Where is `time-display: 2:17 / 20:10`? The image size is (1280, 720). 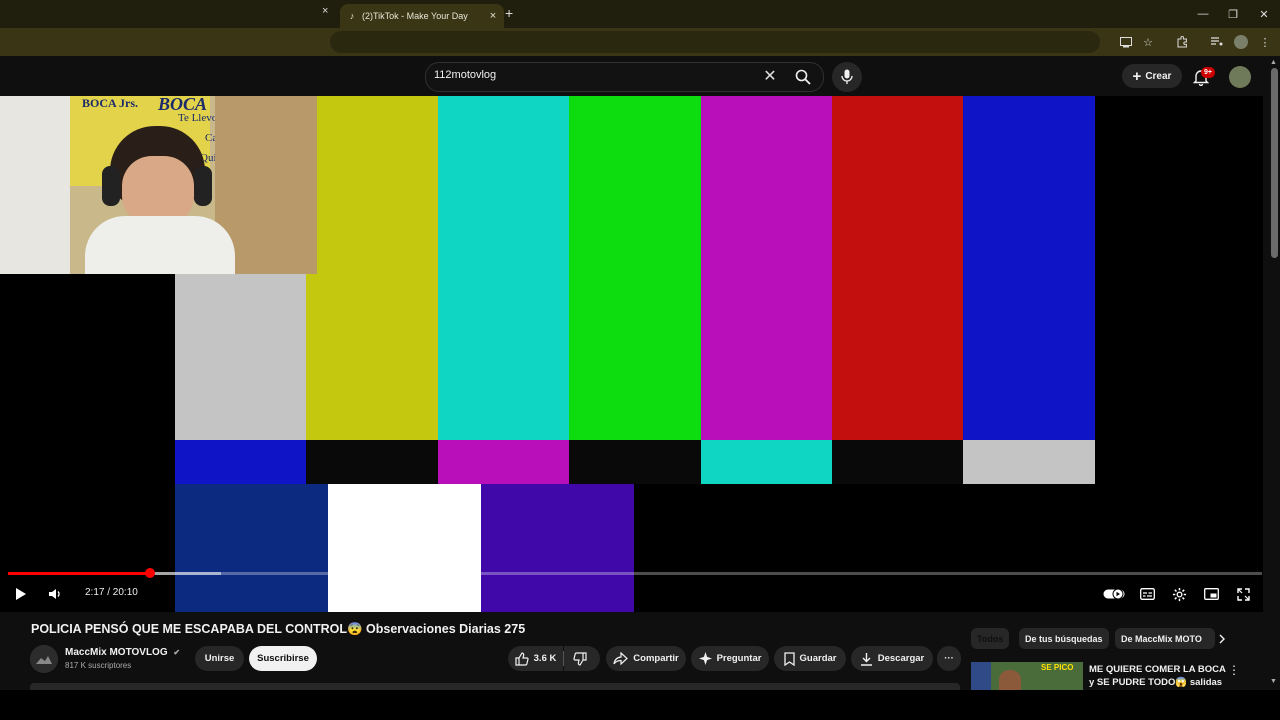
time-display: 2:17 / 20:10 is located at coordinates (111, 592).